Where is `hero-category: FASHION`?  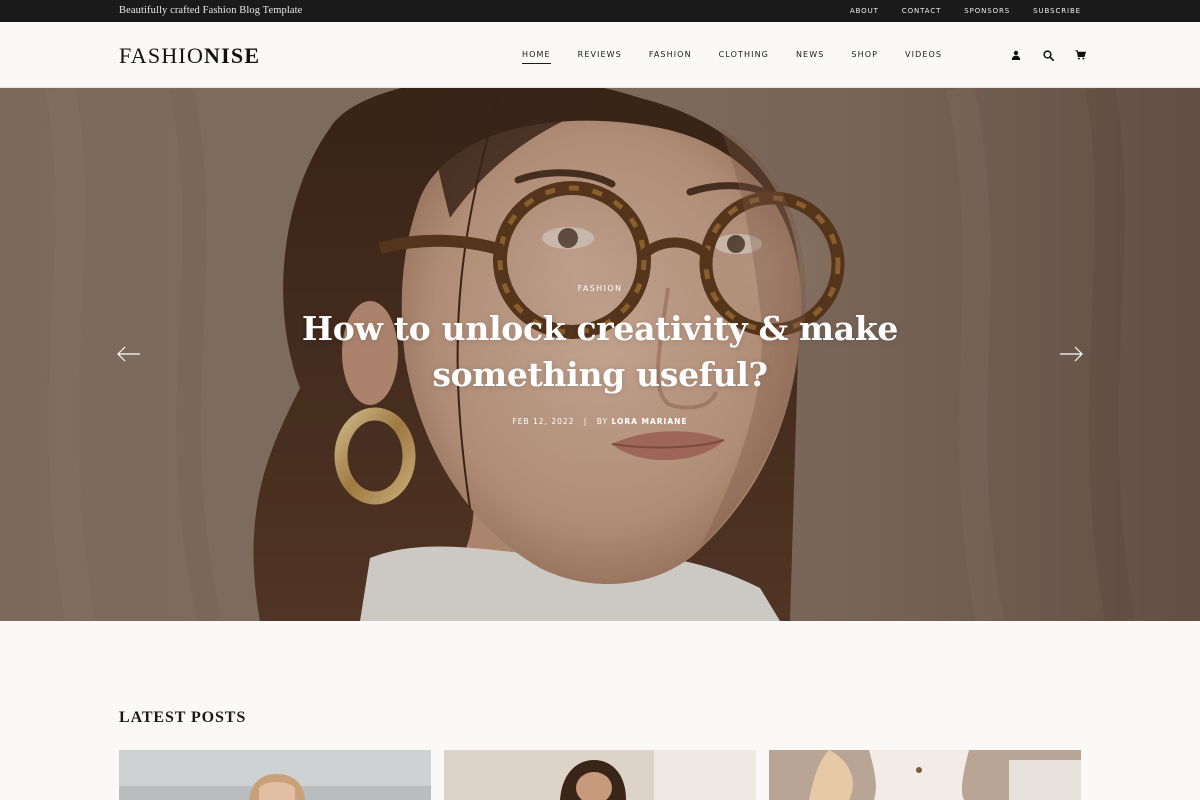 hero-category: FASHION is located at coordinates (600, 288).